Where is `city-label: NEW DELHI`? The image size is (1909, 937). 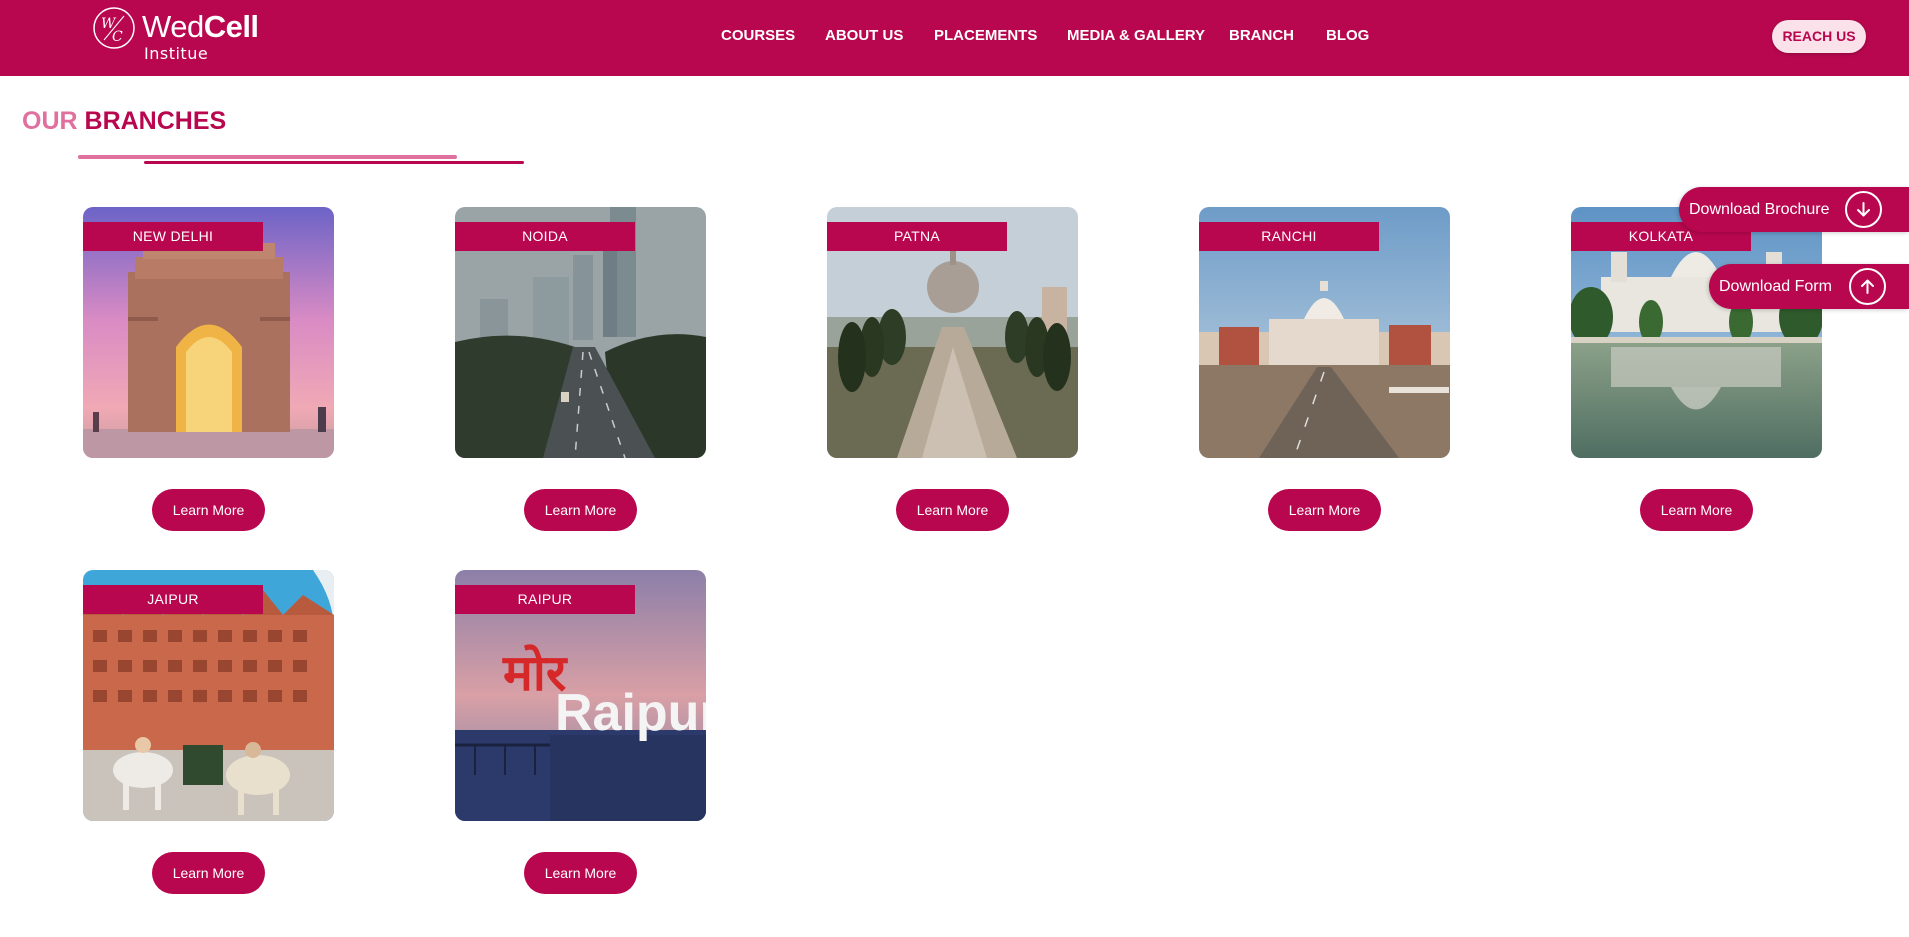
city-label: NEW DELHI is located at coordinates (173, 236).